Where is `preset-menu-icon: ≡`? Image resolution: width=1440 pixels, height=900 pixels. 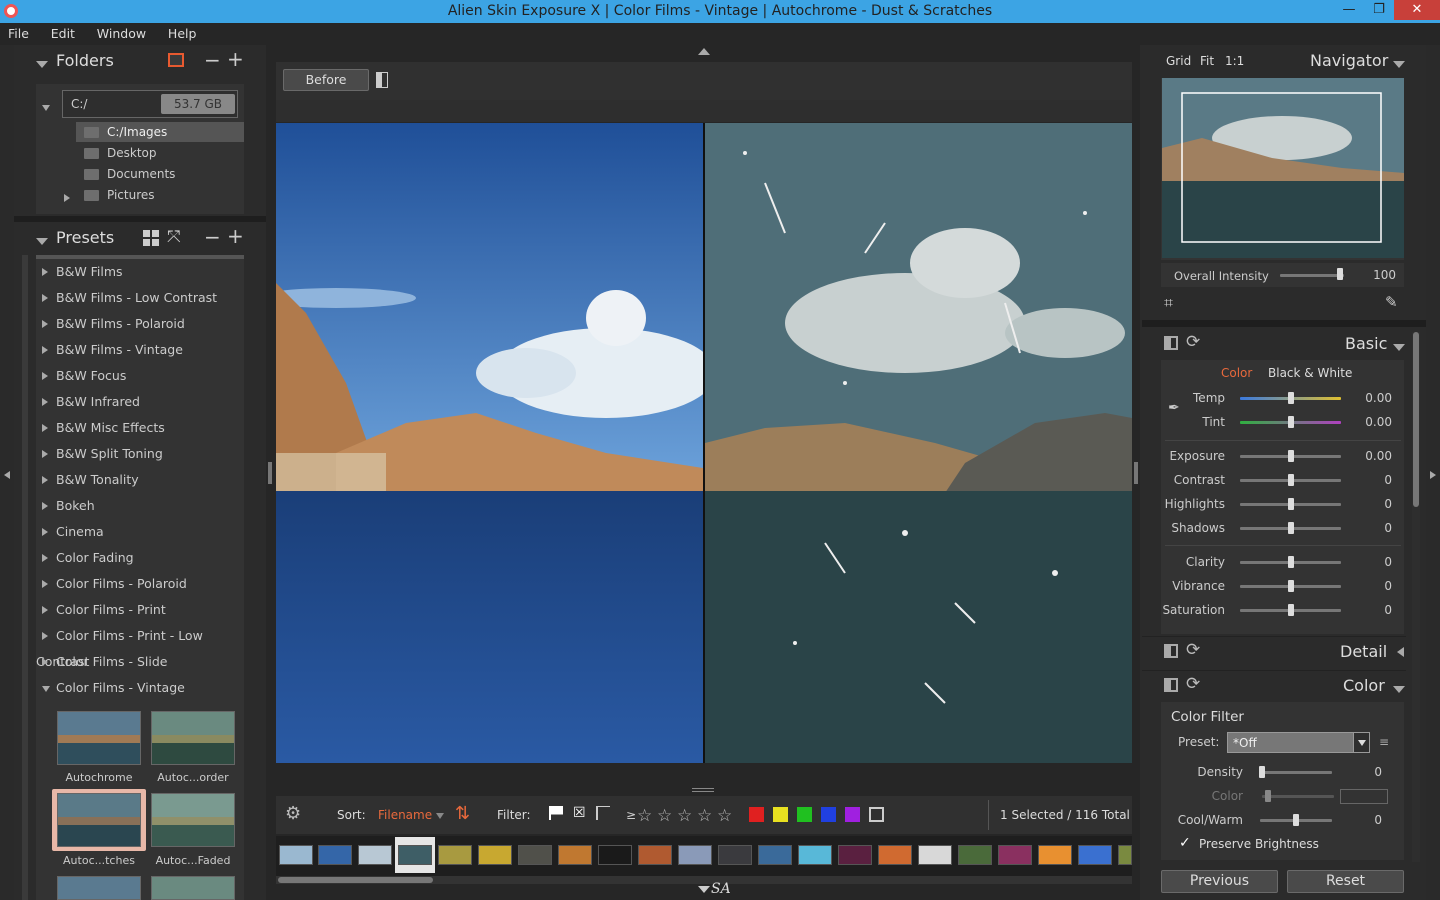 preset-menu-icon: ≡ is located at coordinates (1384, 742).